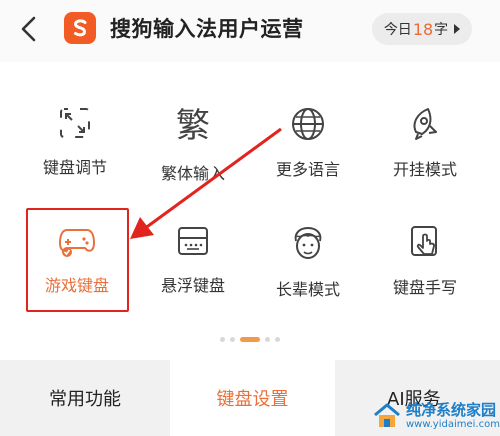  Describe the element at coordinates (252, 398) in the screenshot. I see `tab-keyboard-settings: 键盘设置` at that location.